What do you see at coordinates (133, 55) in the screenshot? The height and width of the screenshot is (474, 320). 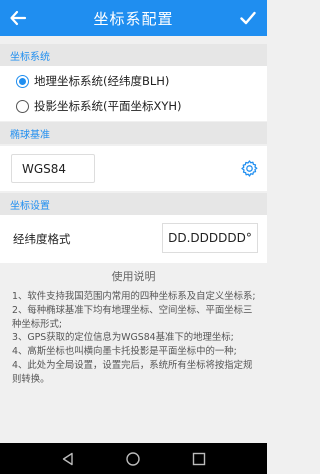 I see `section-coord-system: 坐标系统` at bounding box center [133, 55].